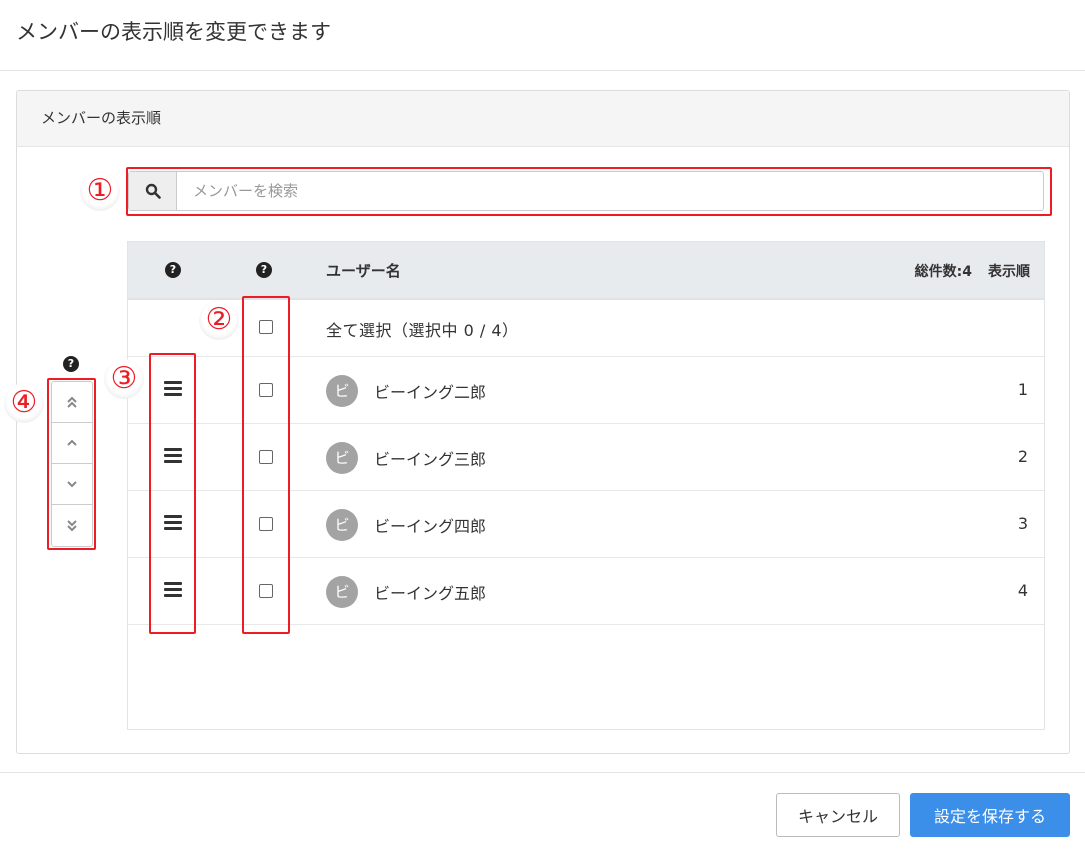 The image size is (1085, 850). Describe the element at coordinates (124, 379) in the screenshot. I see `annotation-number-3: ③` at that location.